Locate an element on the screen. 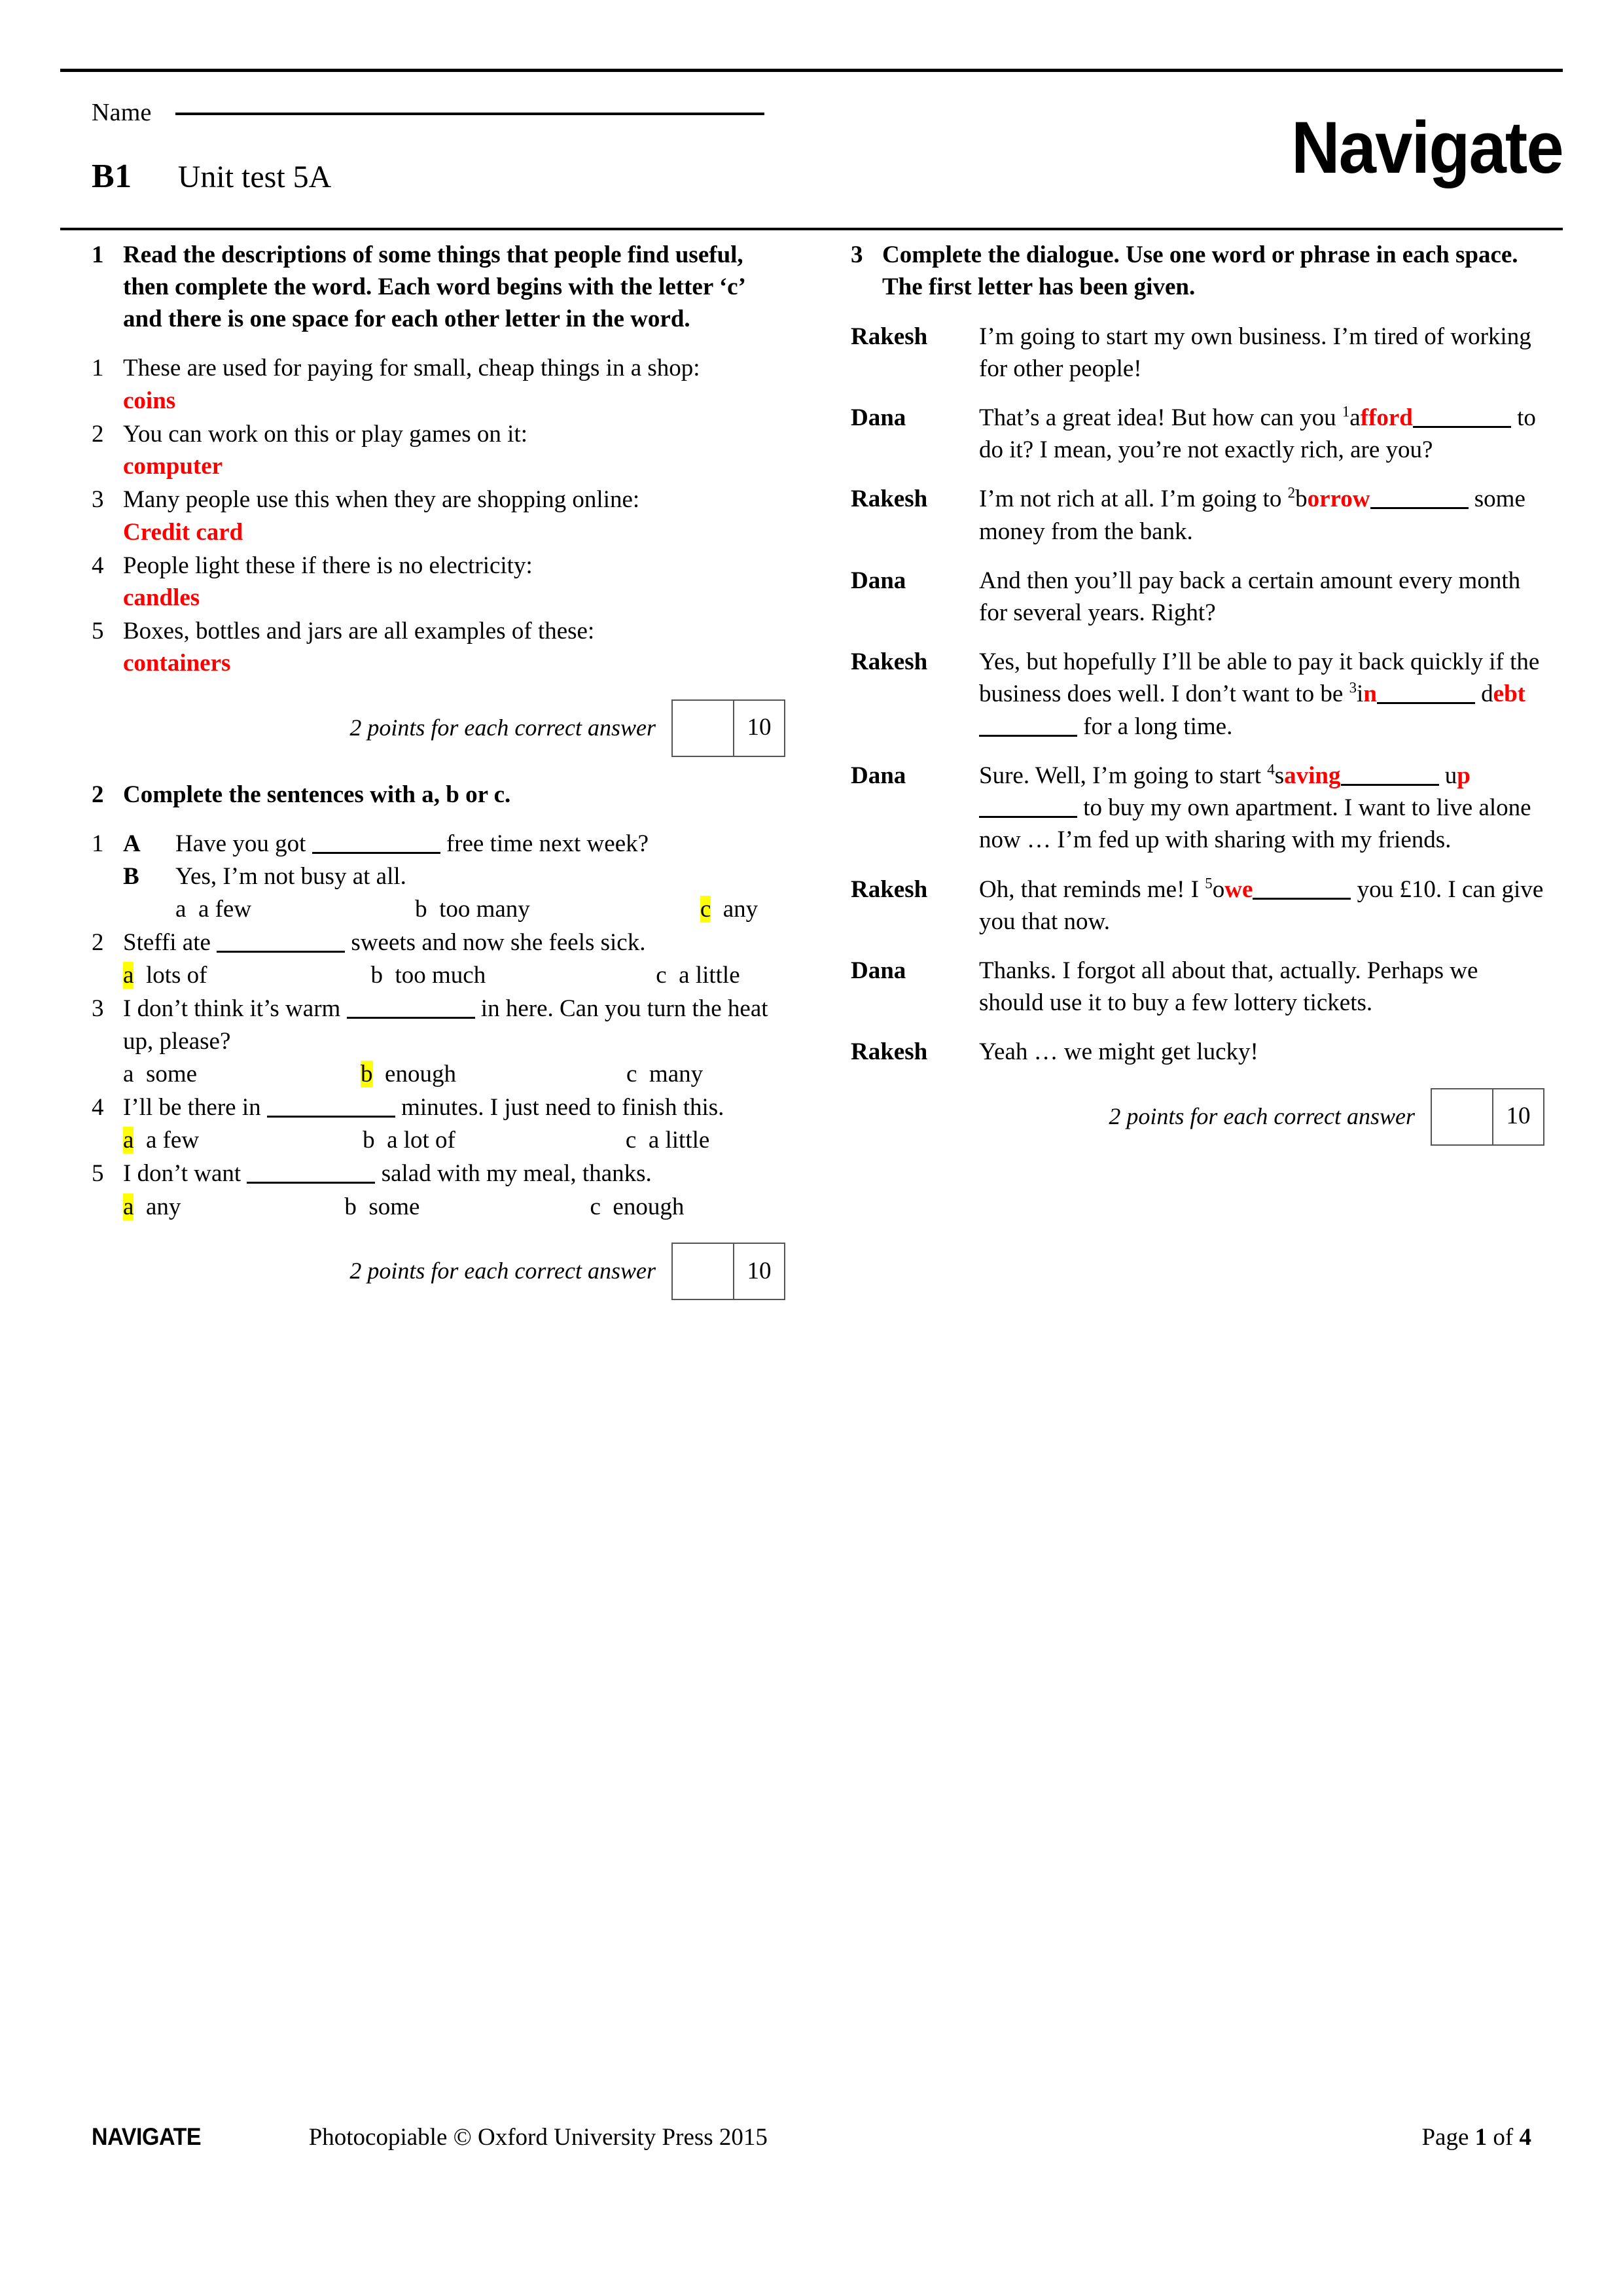 This screenshot has width=1623, height=2296. option-row: a any b some c enough is located at coordinates (454, 1207).